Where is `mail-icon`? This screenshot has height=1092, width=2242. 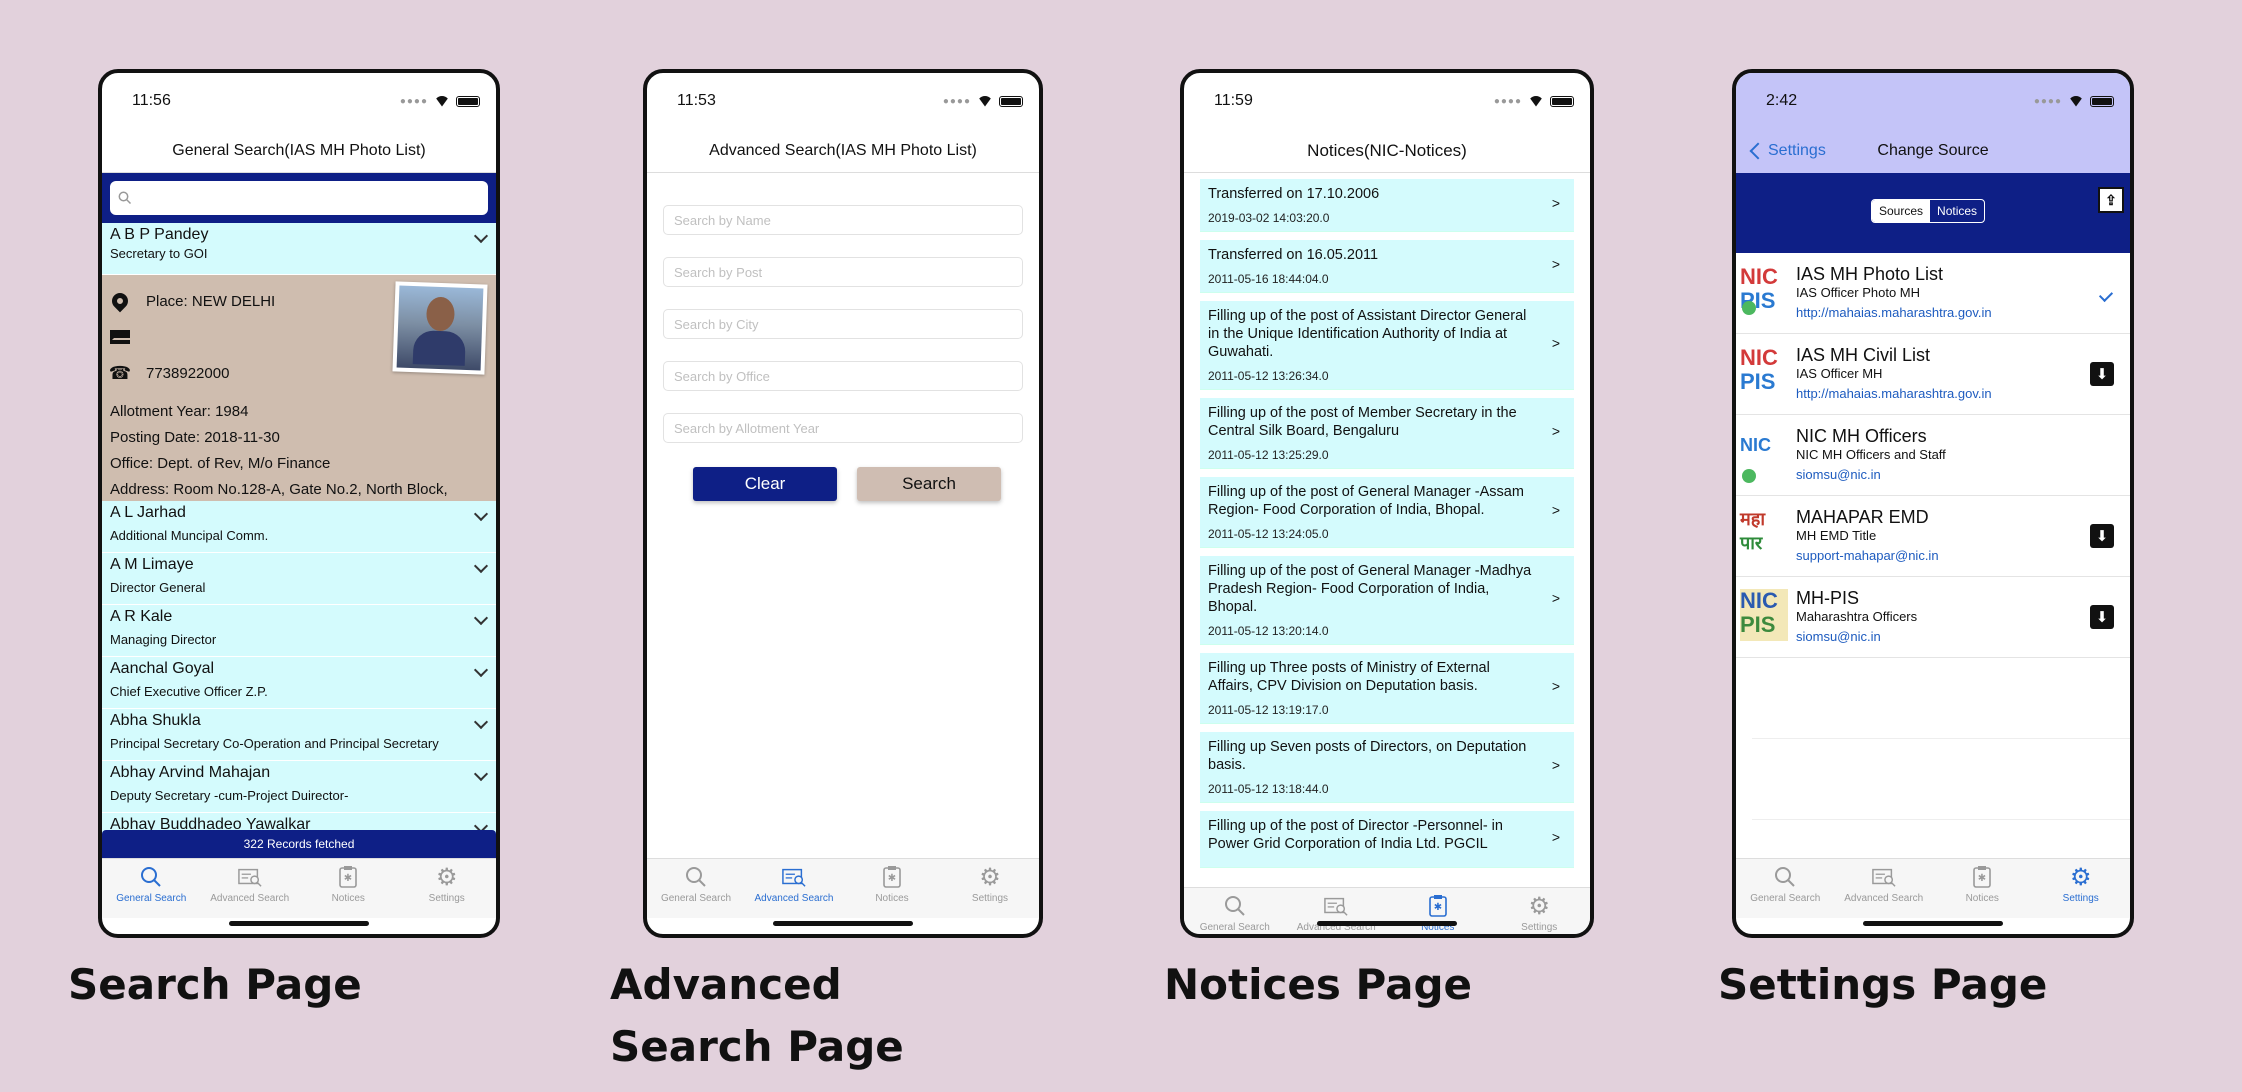 mail-icon is located at coordinates (121, 337).